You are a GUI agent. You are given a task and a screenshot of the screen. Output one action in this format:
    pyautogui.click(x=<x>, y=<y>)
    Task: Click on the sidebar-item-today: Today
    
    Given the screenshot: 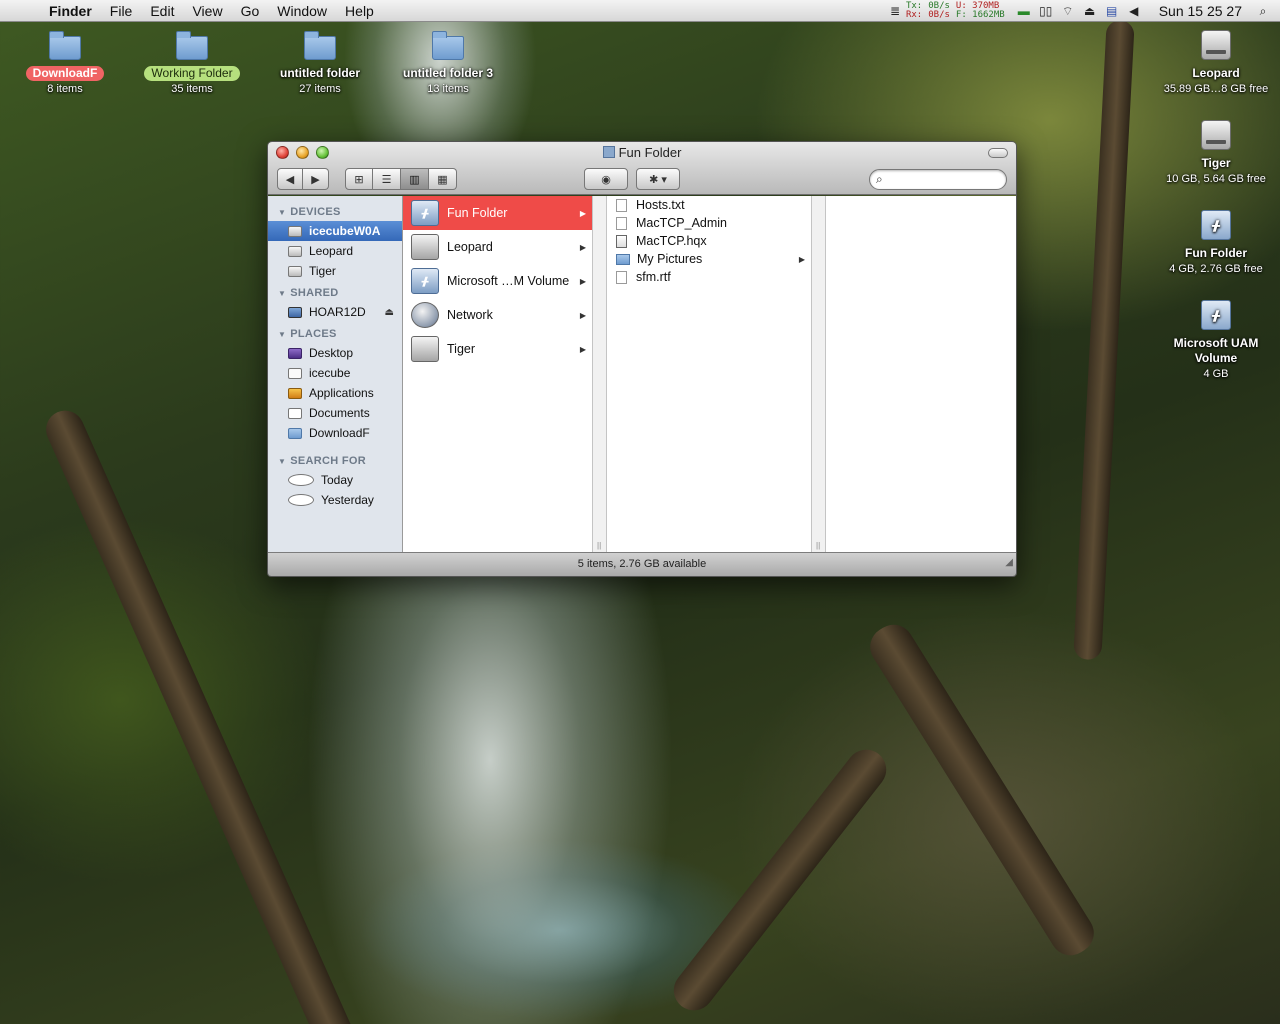 What is the action you would take?
    pyautogui.click(x=335, y=480)
    